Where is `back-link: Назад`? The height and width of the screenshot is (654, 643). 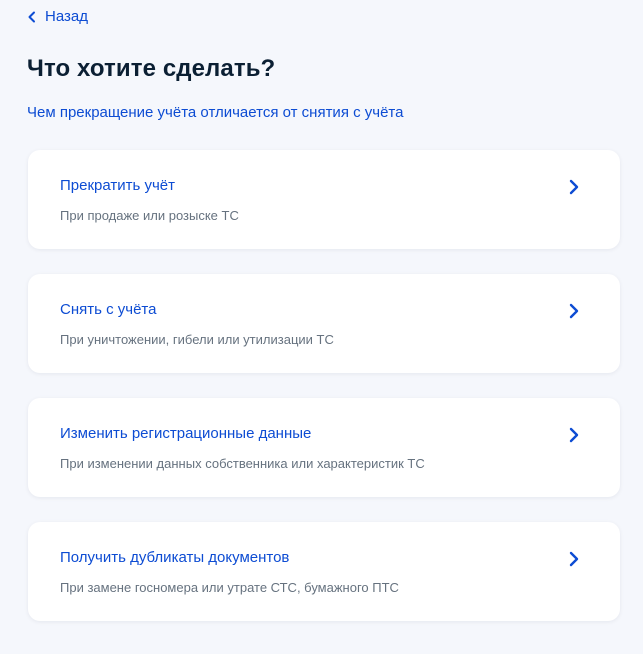
back-link: Назад is located at coordinates (57, 16).